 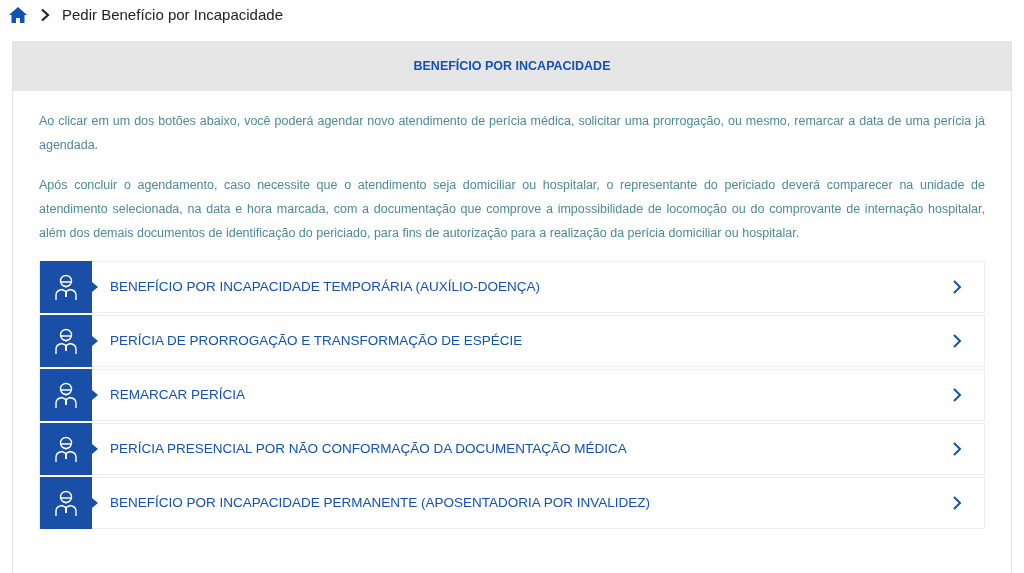 I want to click on option-button: REMARCAR PERÍCIA, so click(x=512, y=395).